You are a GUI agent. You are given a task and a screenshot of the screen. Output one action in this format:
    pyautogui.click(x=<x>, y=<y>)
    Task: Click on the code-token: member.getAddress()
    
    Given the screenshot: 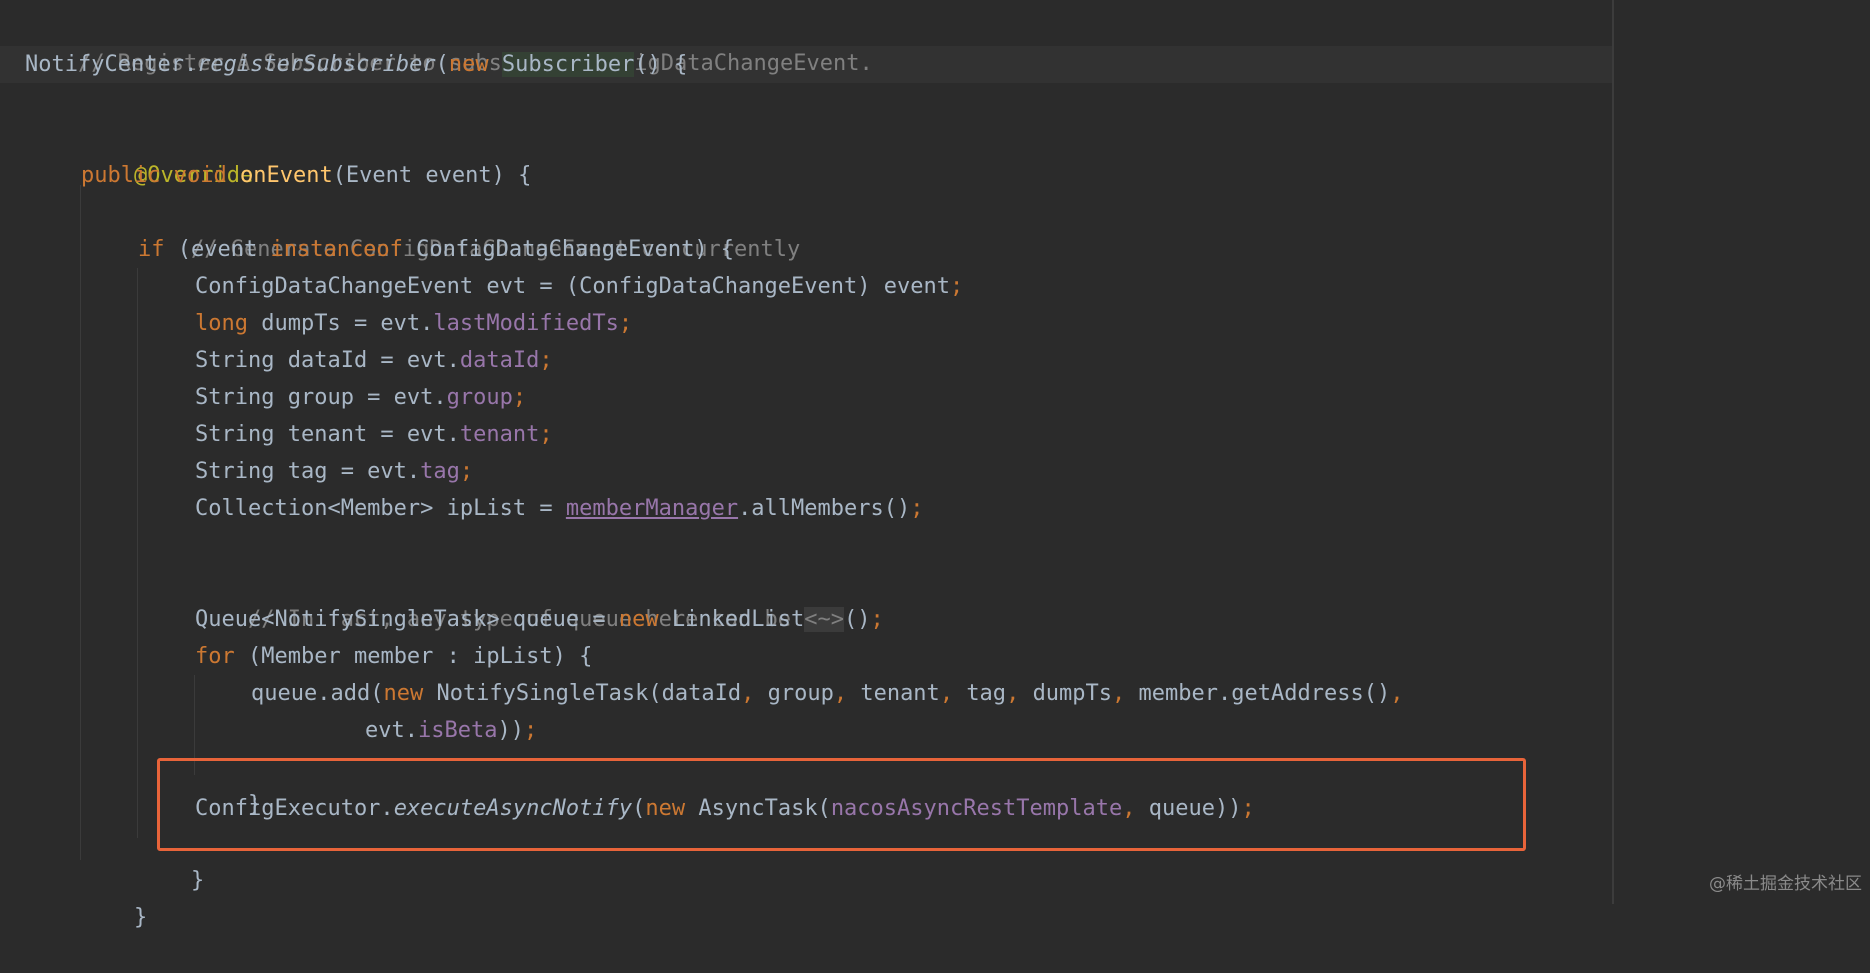 What is the action you would take?
    pyautogui.click(x=1264, y=693)
    